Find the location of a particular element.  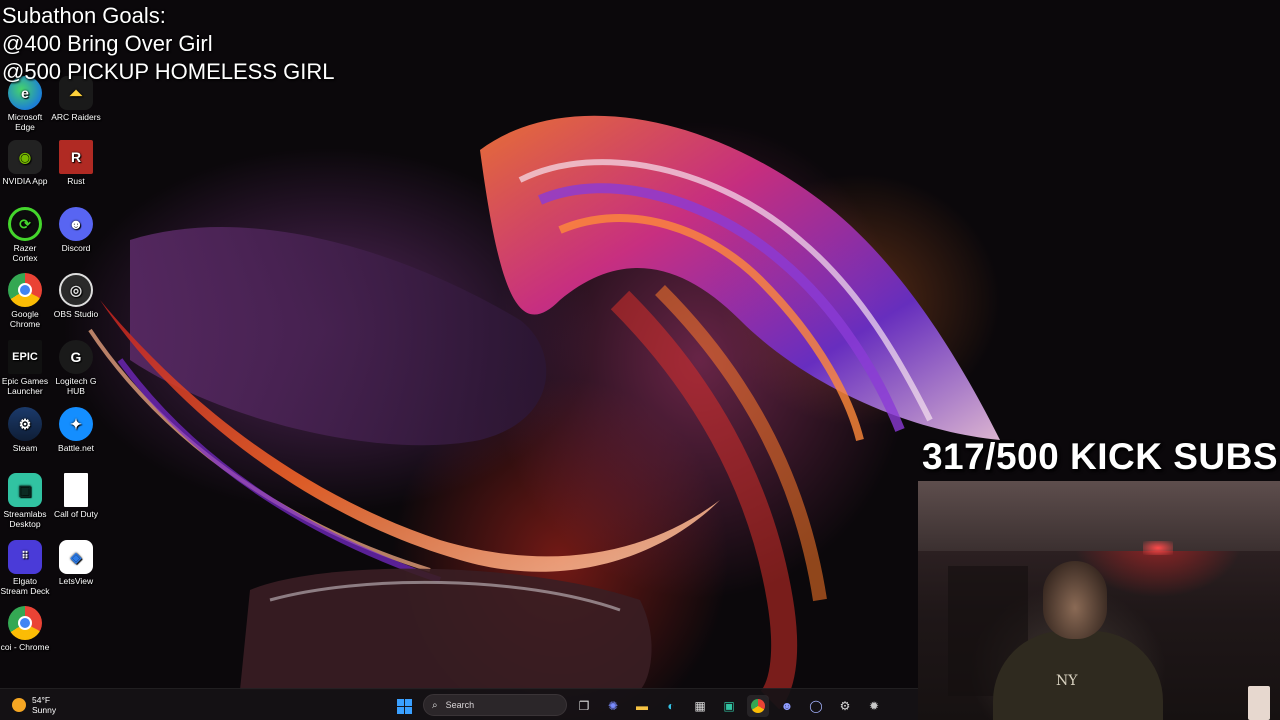

copilot-button: ✺ is located at coordinates (613, 706).